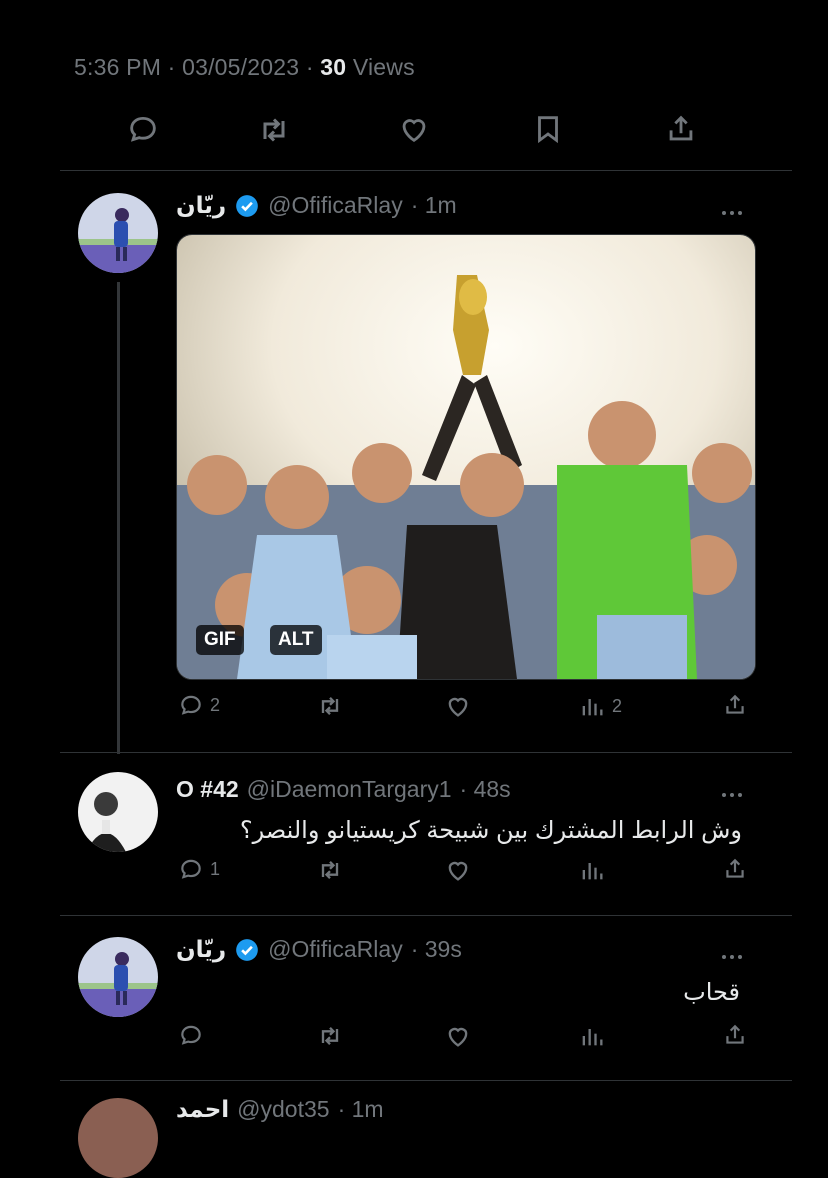 The width and height of the screenshot is (828, 1178). Describe the element at coordinates (384, 67) in the screenshot. I see `views-label: Views` at that location.